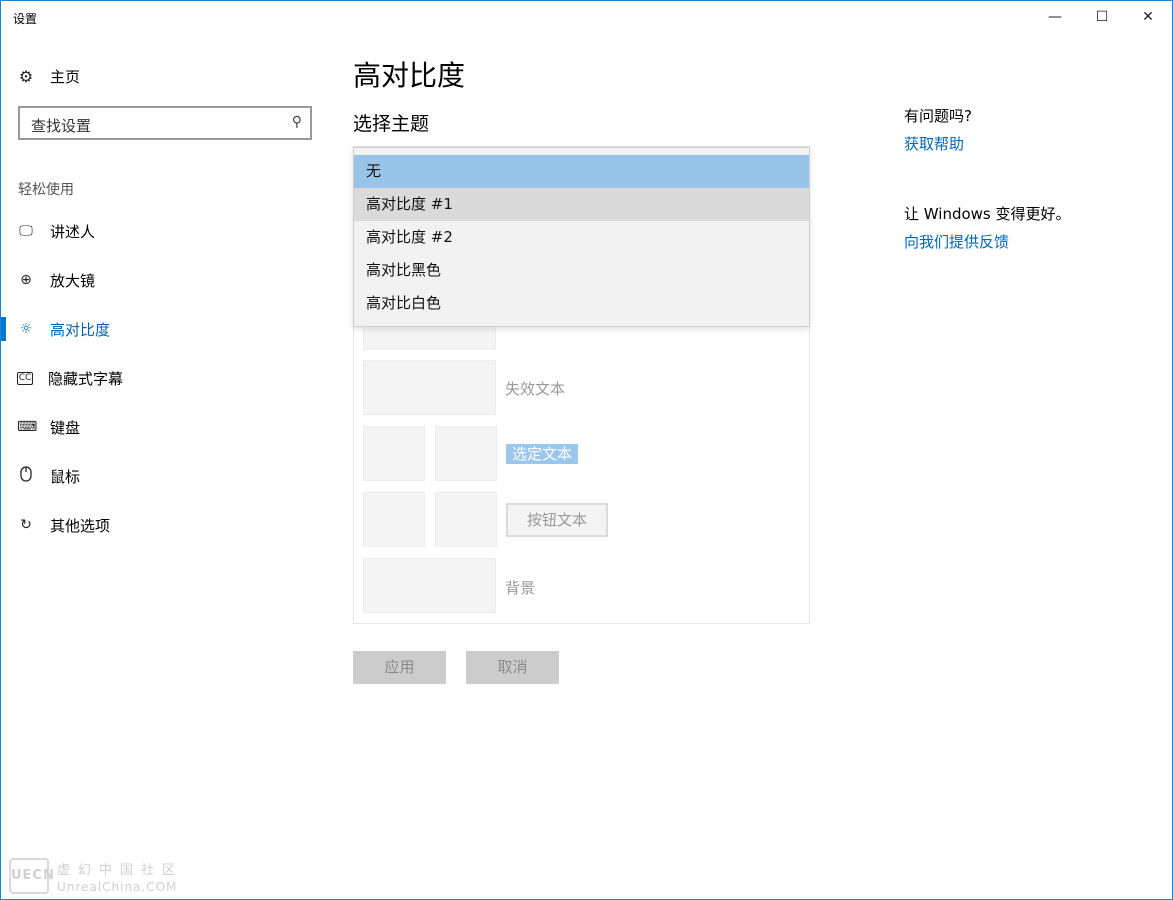 Image resolution: width=1173 pixels, height=900 pixels. I want to click on sidebar-item-narrator: 🖵 讲述人, so click(166, 231).